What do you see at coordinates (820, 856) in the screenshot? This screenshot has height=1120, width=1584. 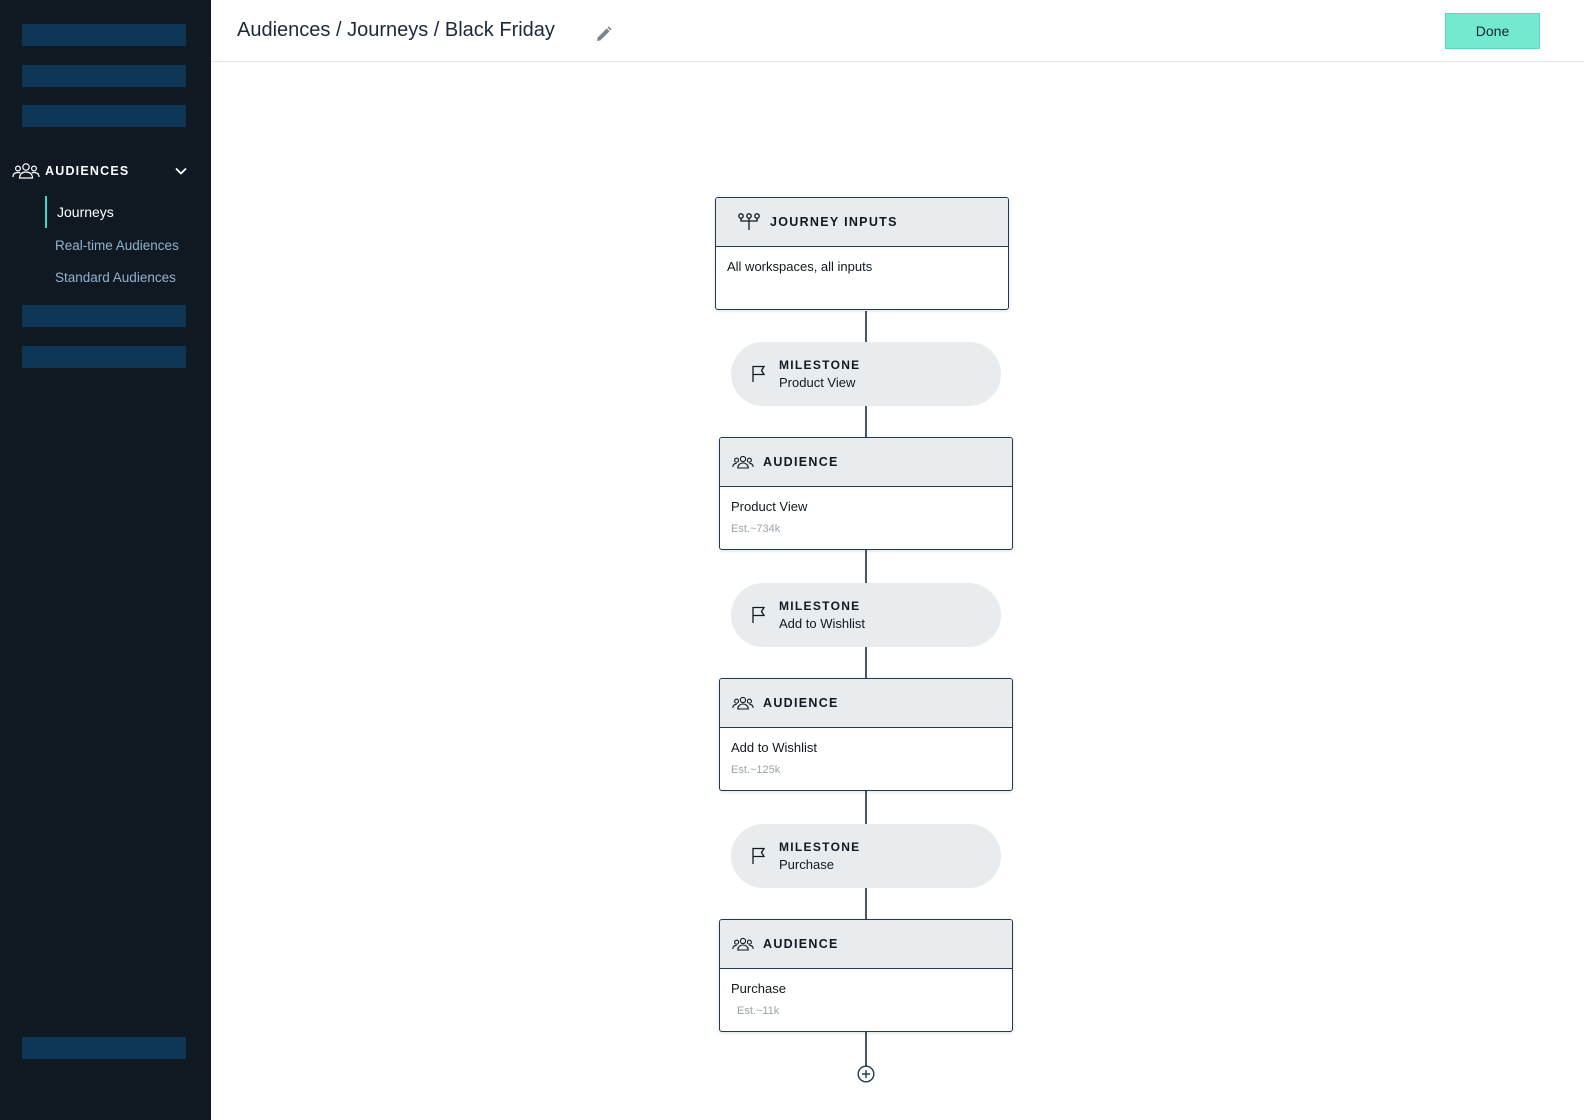 I see `milestone-text: MILESTONE Purchase` at bounding box center [820, 856].